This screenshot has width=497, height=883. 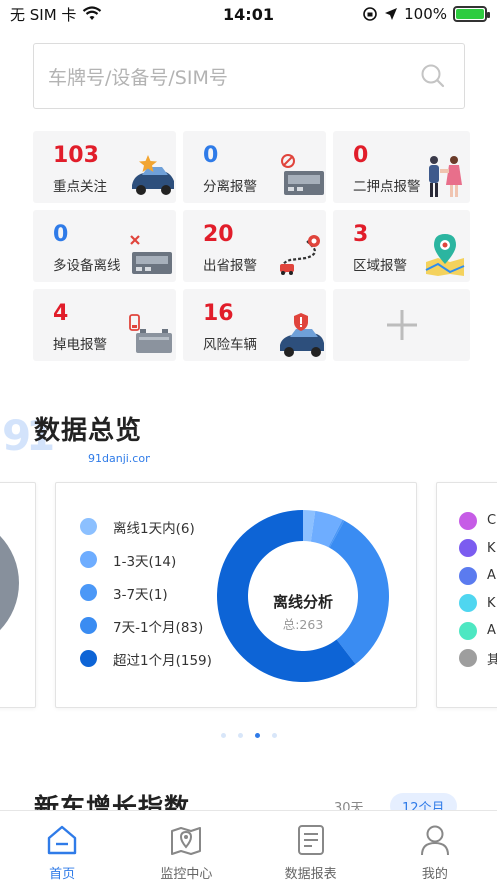 What do you see at coordinates (303, 624) in the screenshot?
I see `donut-total: 总:263` at bounding box center [303, 624].